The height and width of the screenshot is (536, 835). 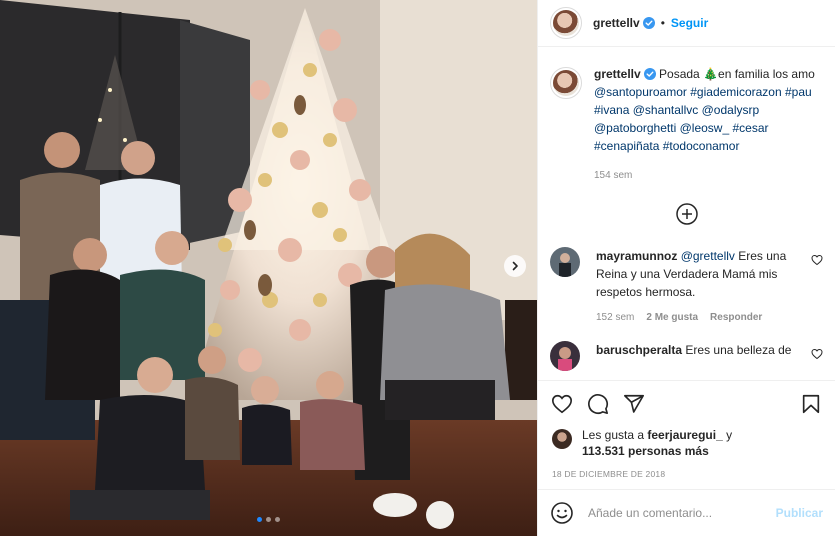 What do you see at coordinates (711, 74) in the screenshot?
I see `christmas-tree-emoji: 🎄` at bounding box center [711, 74].